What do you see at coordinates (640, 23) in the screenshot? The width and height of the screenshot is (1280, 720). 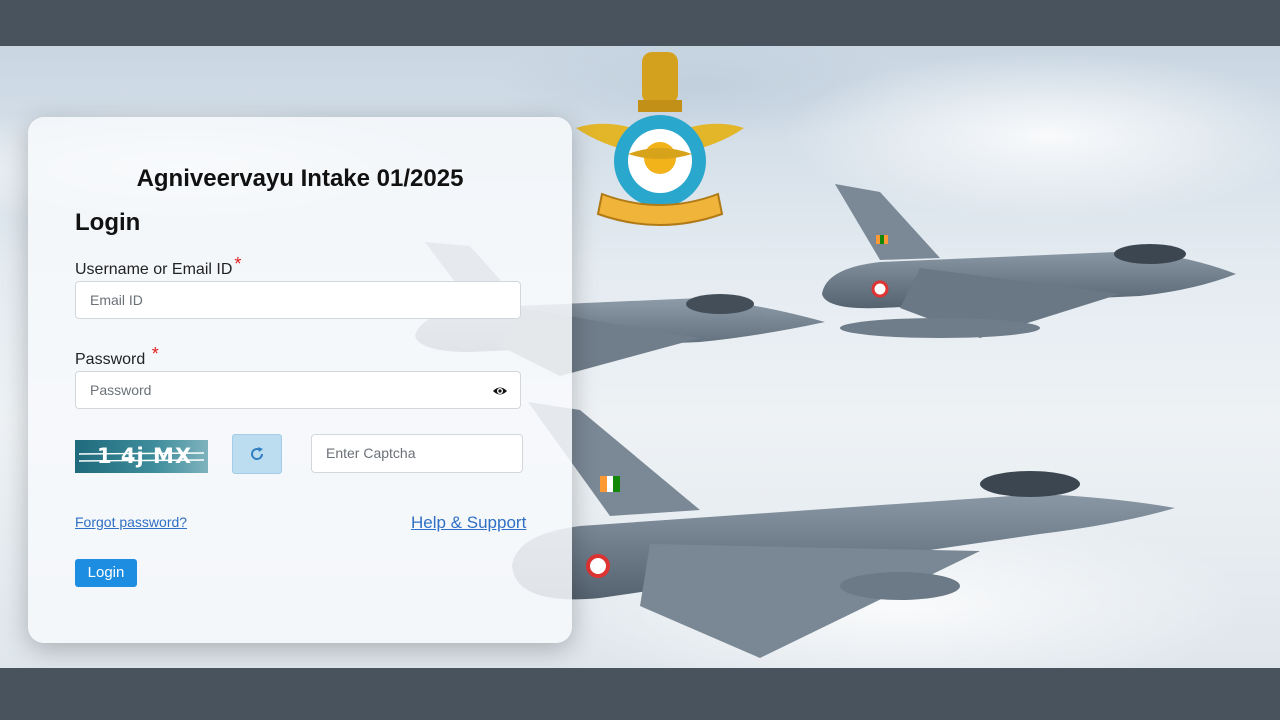 I see `top-frame-bar` at bounding box center [640, 23].